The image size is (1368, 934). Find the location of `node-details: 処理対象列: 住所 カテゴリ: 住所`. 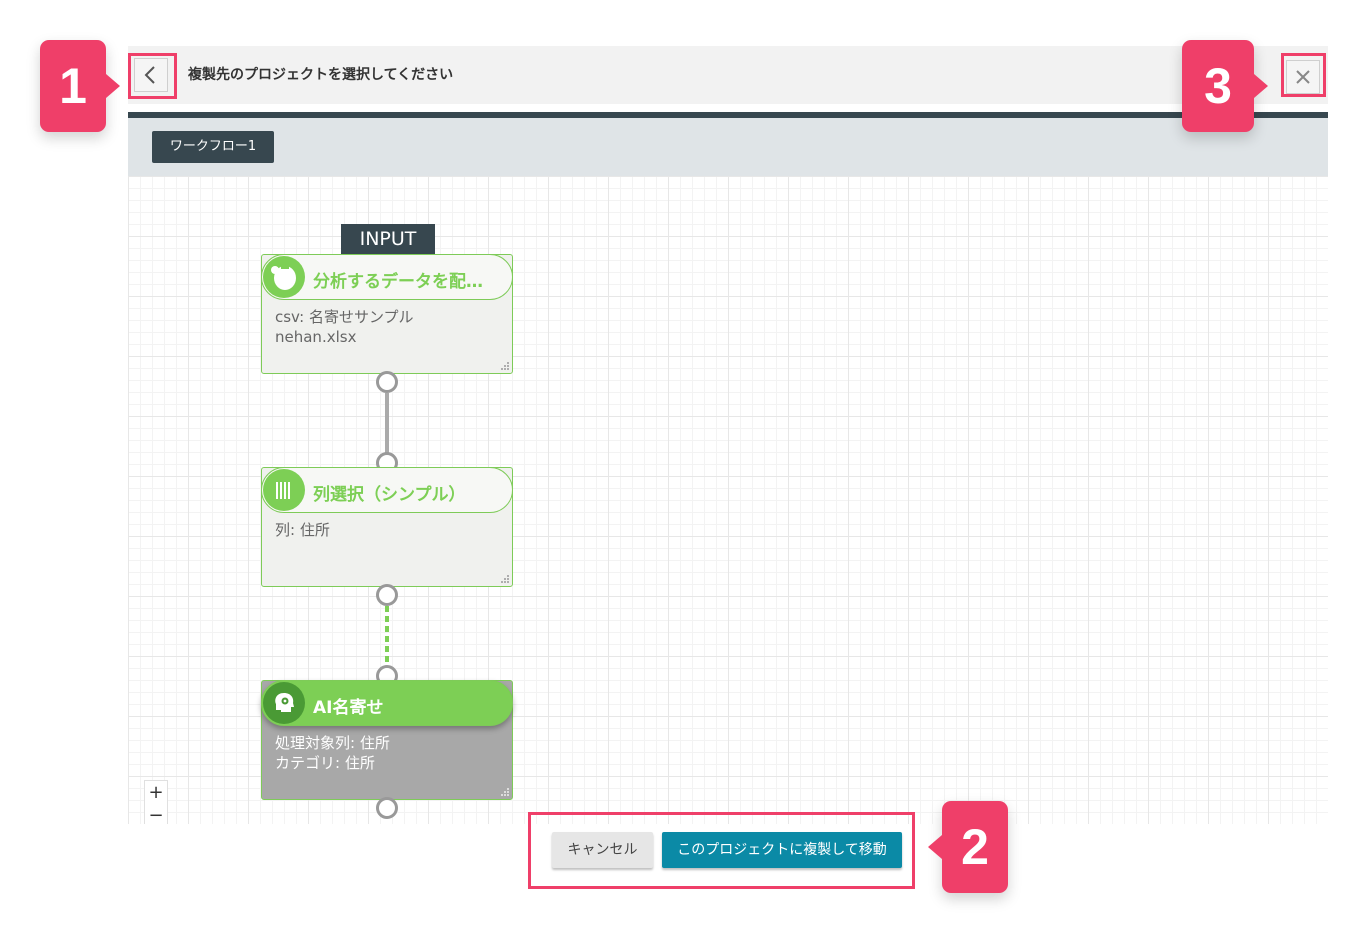

node-details: 処理対象列: 住所 カテゴリ: 住所 is located at coordinates (332, 753).